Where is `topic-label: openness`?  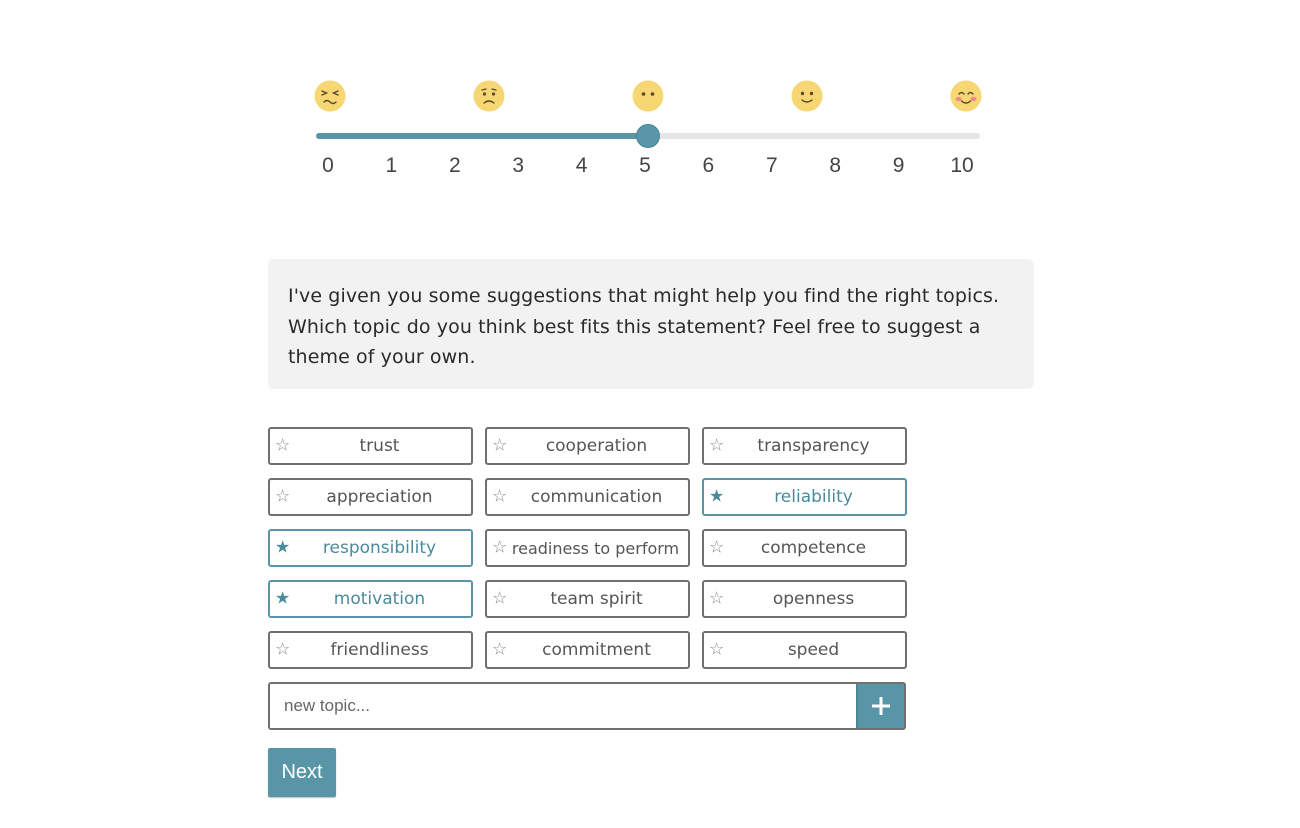
topic-label: openness is located at coordinates (813, 599).